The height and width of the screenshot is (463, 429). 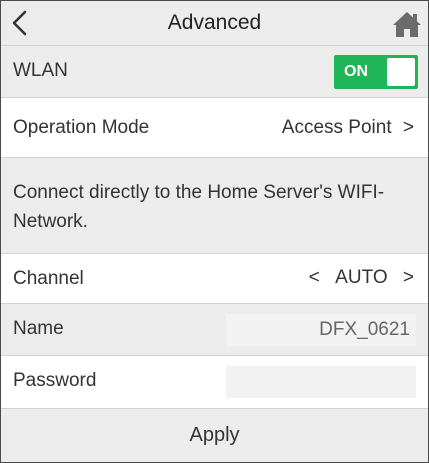 I want to click on operation-mode-row: Operation Mode Access Point >, so click(x=214, y=128).